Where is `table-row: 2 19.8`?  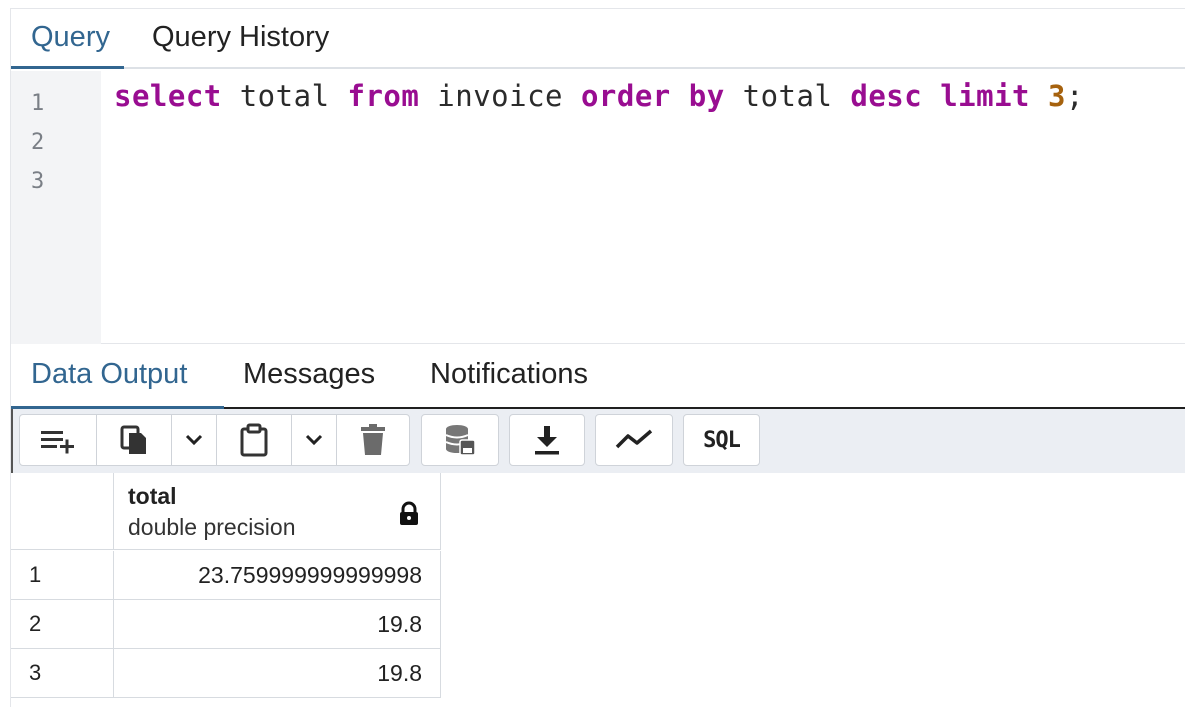 table-row: 2 19.8 is located at coordinates (226, 624).